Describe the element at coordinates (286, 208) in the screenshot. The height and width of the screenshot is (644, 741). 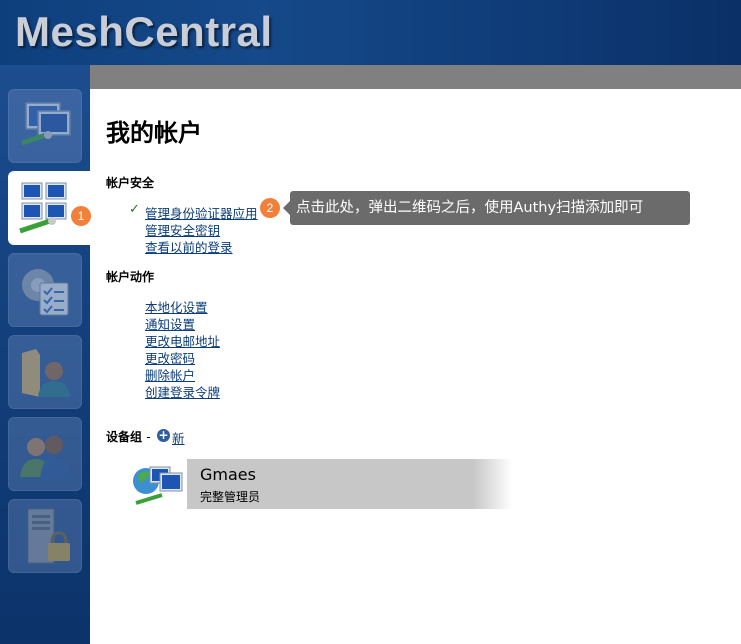
I see `tooltip-arrow` at that location.